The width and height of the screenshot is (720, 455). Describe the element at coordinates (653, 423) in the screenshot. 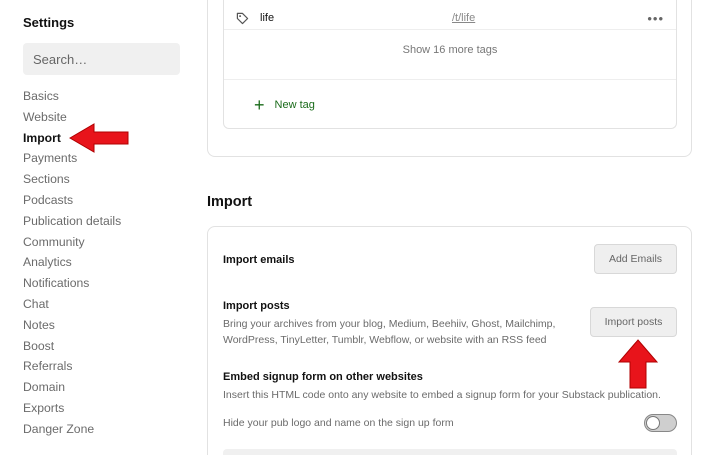

I see `toggle-knob` at that location.